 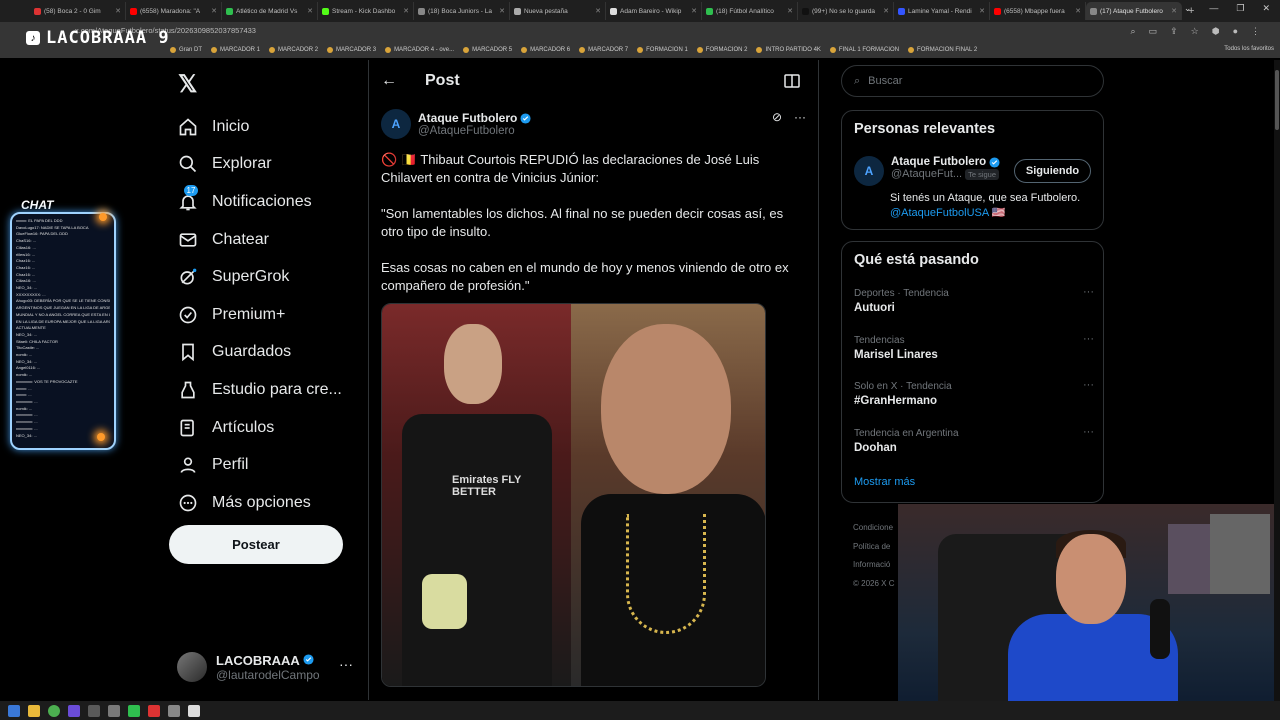 What do you see at coordinates (260, 465) in the screenshot?
I see `sidebar-item-person: Perfil` at bounding box center [260, 465].